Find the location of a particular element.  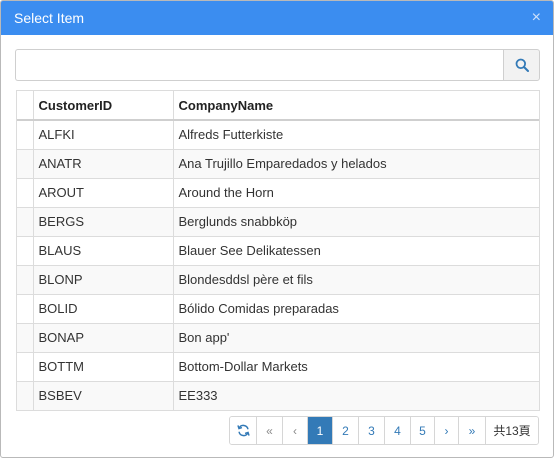

refresh-button is located at coordinates (243, 430).